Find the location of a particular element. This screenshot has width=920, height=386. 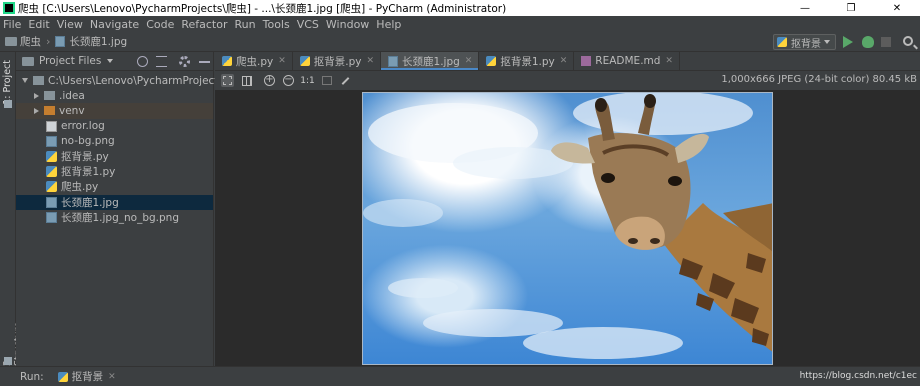

minimize-button: — is located at coordinates (805, 8).